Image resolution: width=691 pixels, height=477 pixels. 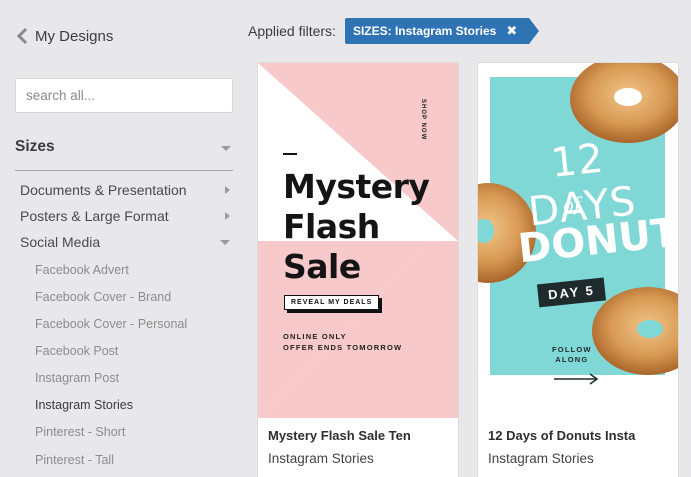 I want to click on headline-line: Mystery, so click(x=356, y=186).